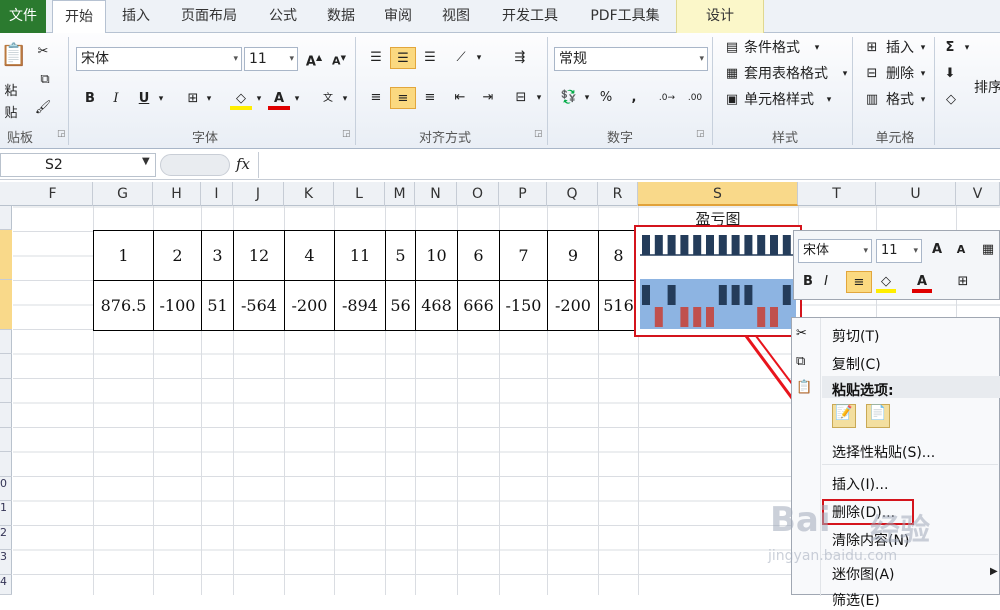 Image resolution: width=1000 pixels, height=610 pixels. What do you see at coordinates (314, 58) in the screenshot?
I see `grow-font-icon: A▲` at bounding box center [314, 58].